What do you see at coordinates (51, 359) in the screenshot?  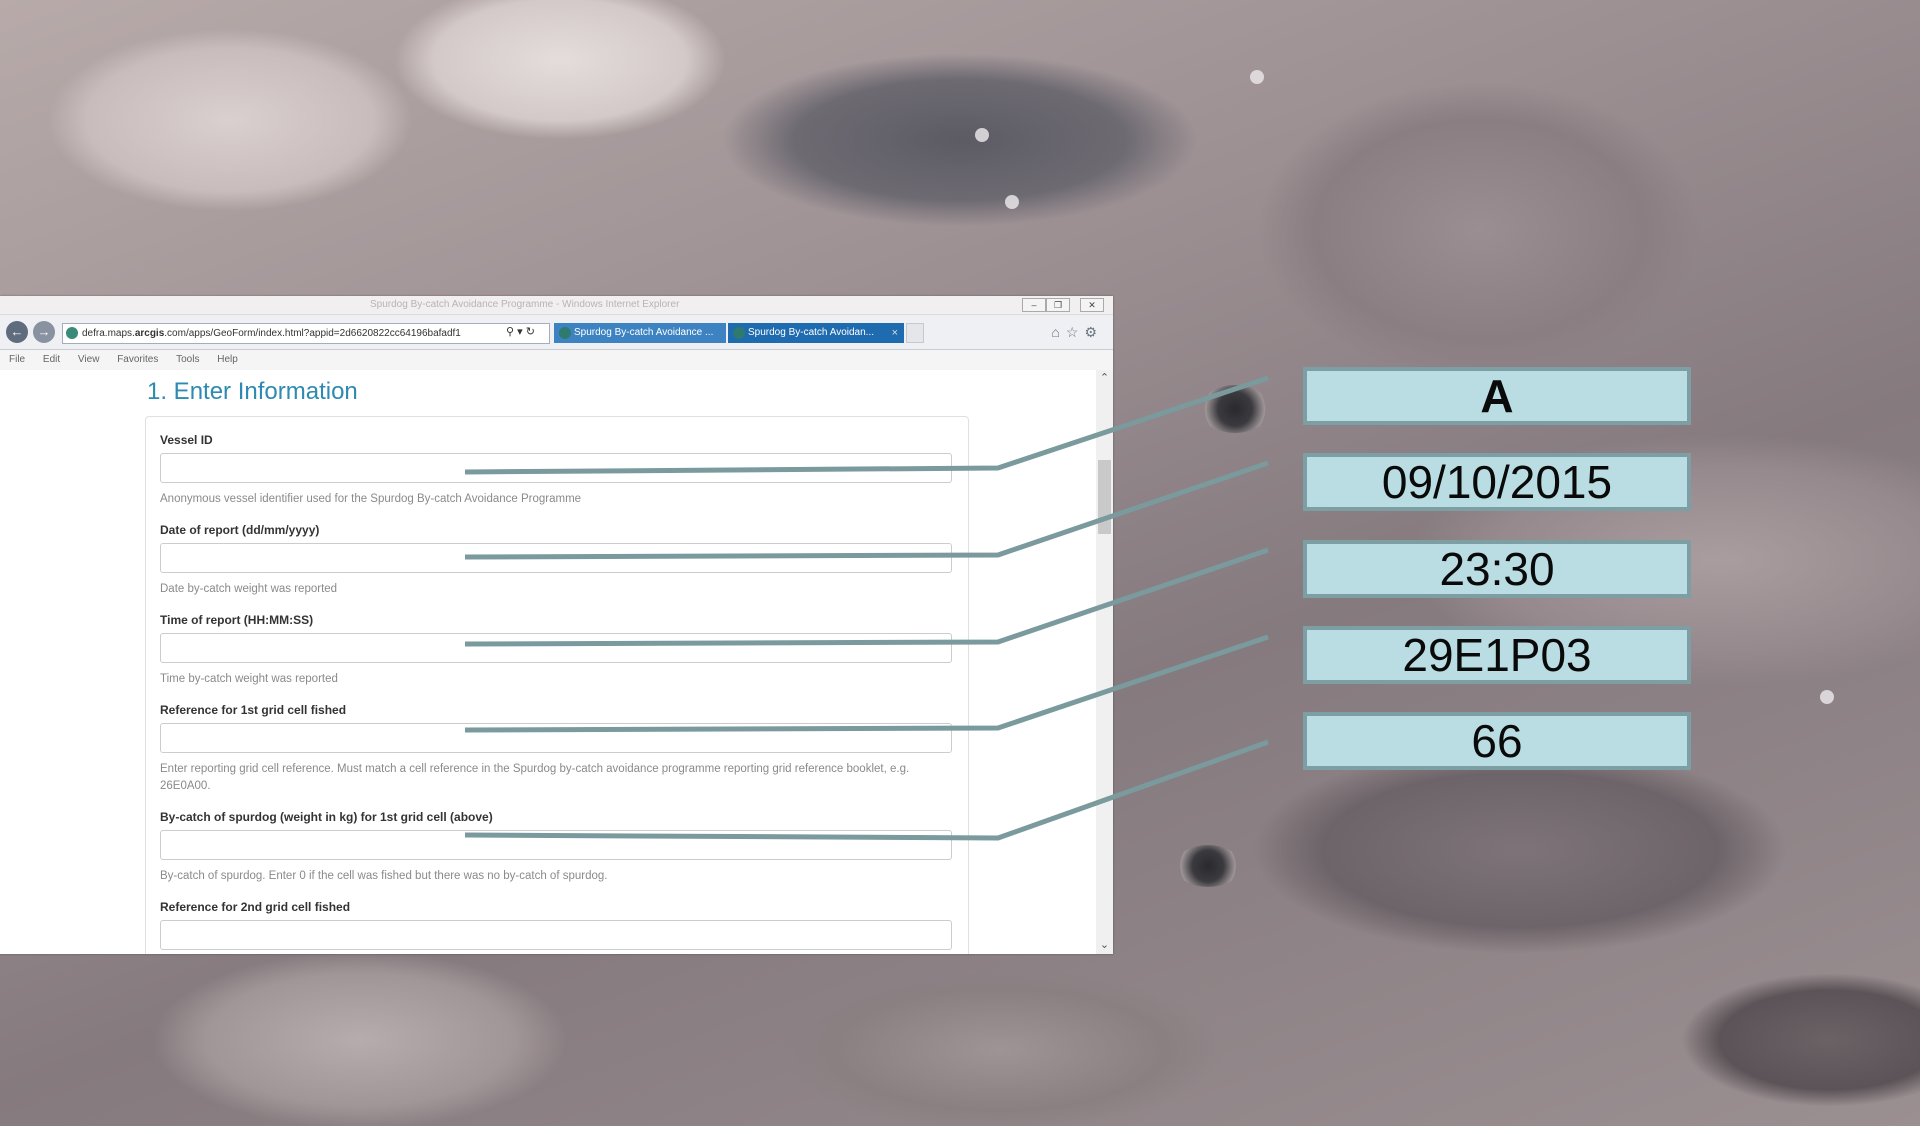 I see `menu-edit: Edit` at bounding box center [51, 359].